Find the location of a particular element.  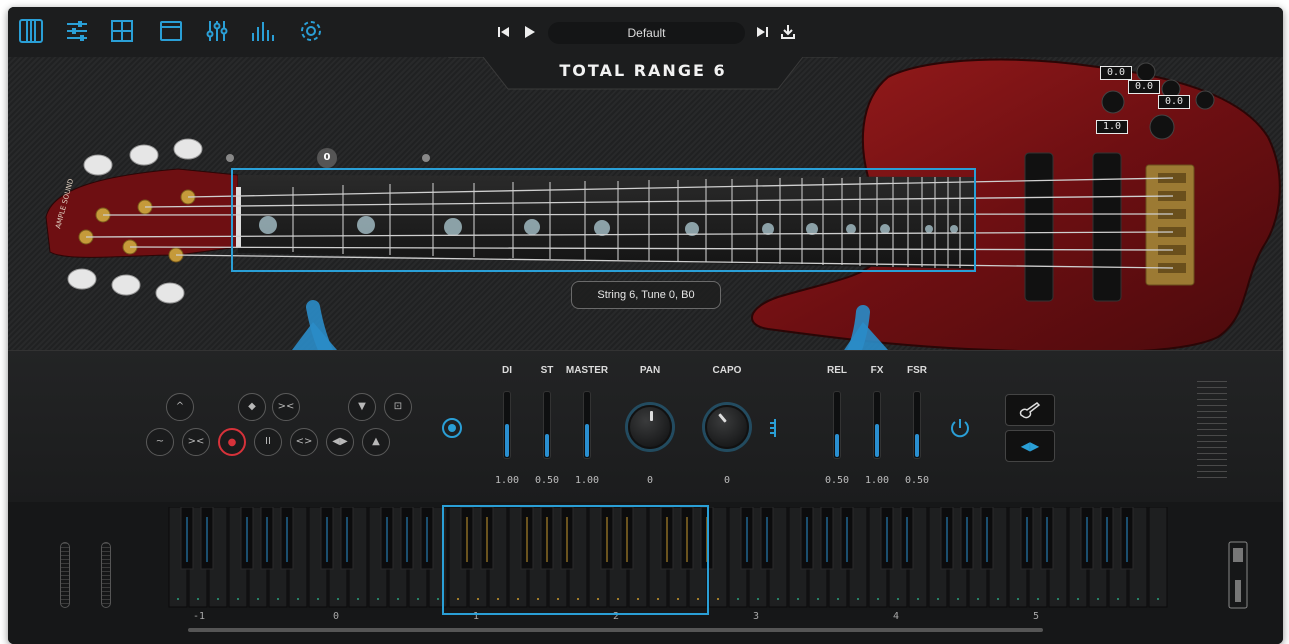

keyboard-scrollbar is located at coordinates (615, 630).